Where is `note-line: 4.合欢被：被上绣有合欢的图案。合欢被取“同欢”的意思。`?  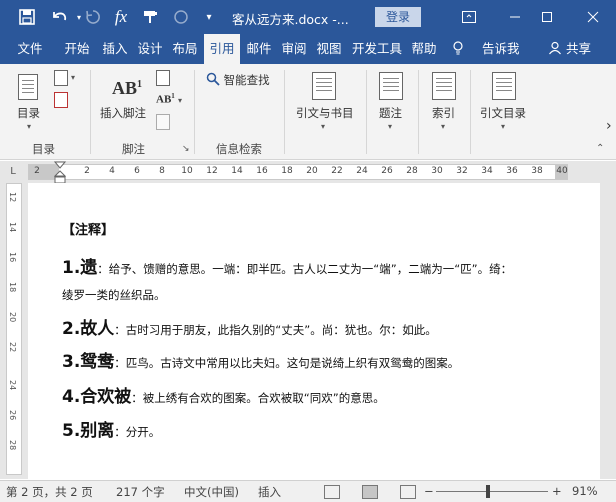
note-line: 4.合欢被：被上绣有合欢的图案。合欢被取“同欢”的意思。 is located at coordinates (223, 394).